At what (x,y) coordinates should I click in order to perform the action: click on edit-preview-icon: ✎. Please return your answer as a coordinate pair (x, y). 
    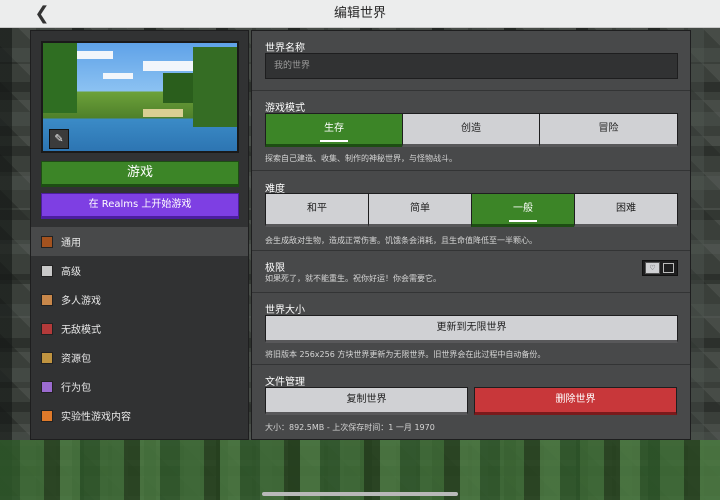
    Looking at the image, I should click on (59, 139).